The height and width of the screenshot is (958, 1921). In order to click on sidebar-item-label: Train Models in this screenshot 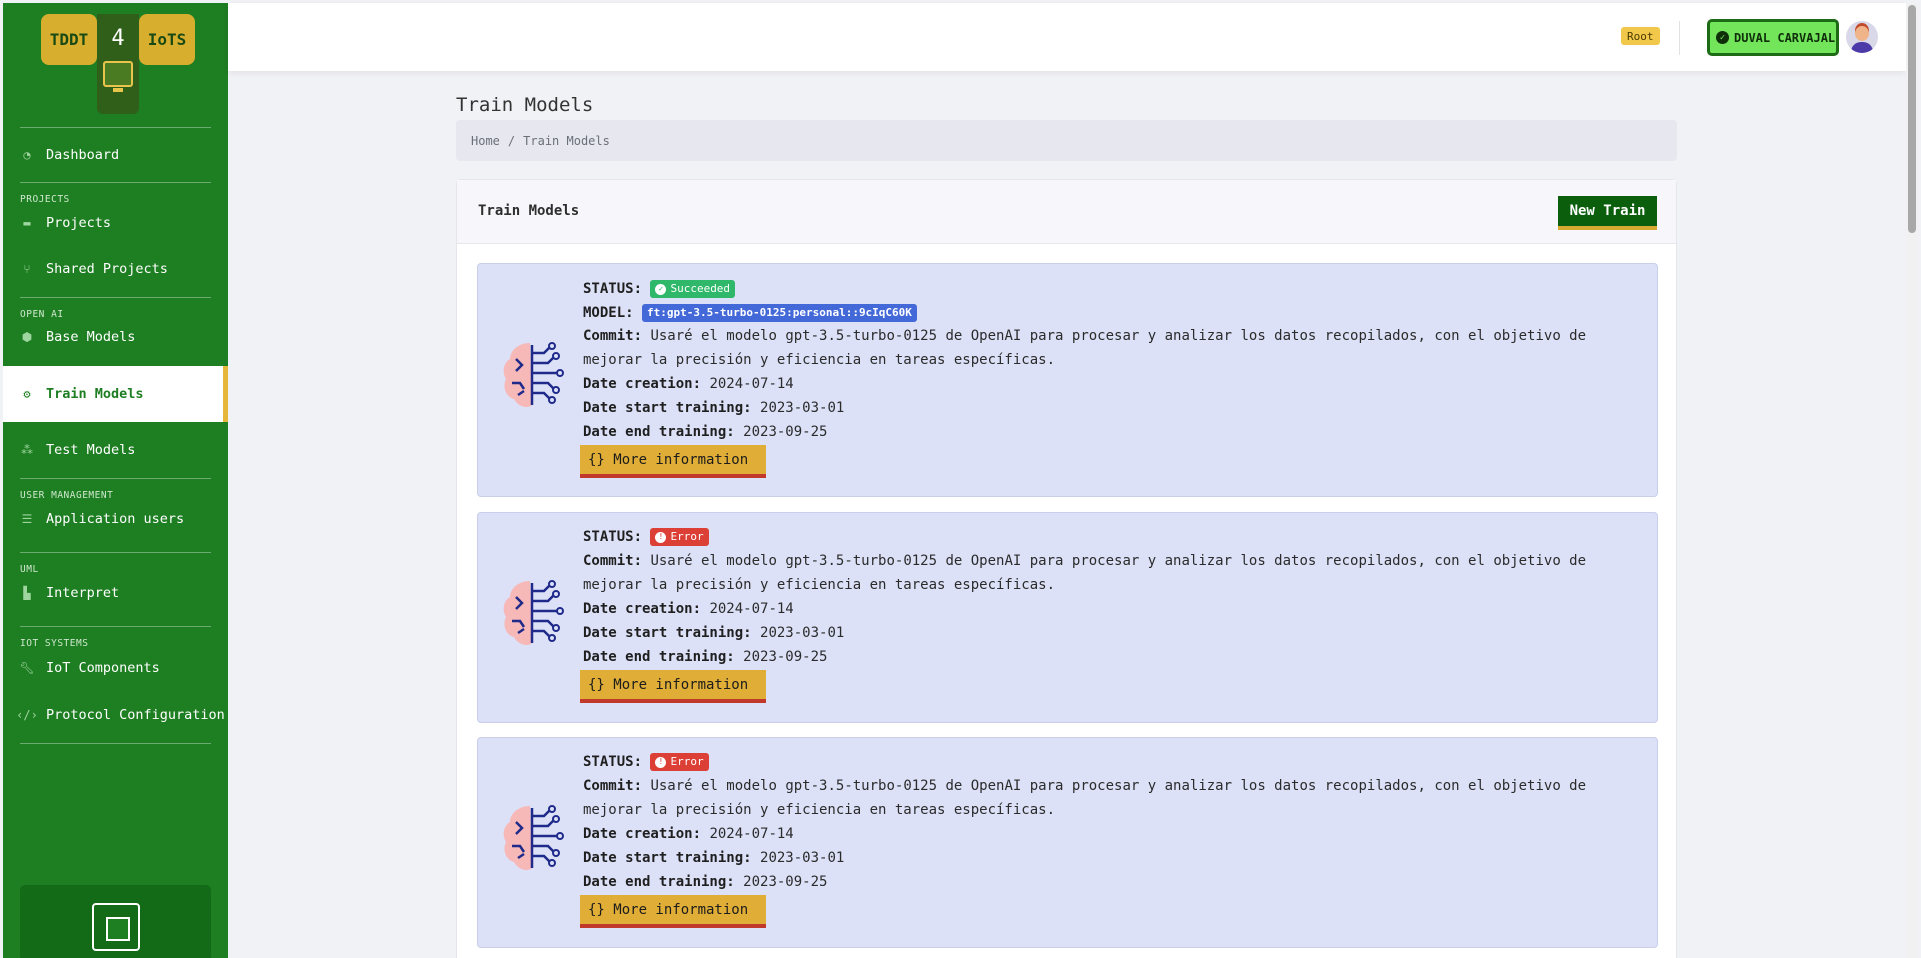, I will do `click(95, 394)`.